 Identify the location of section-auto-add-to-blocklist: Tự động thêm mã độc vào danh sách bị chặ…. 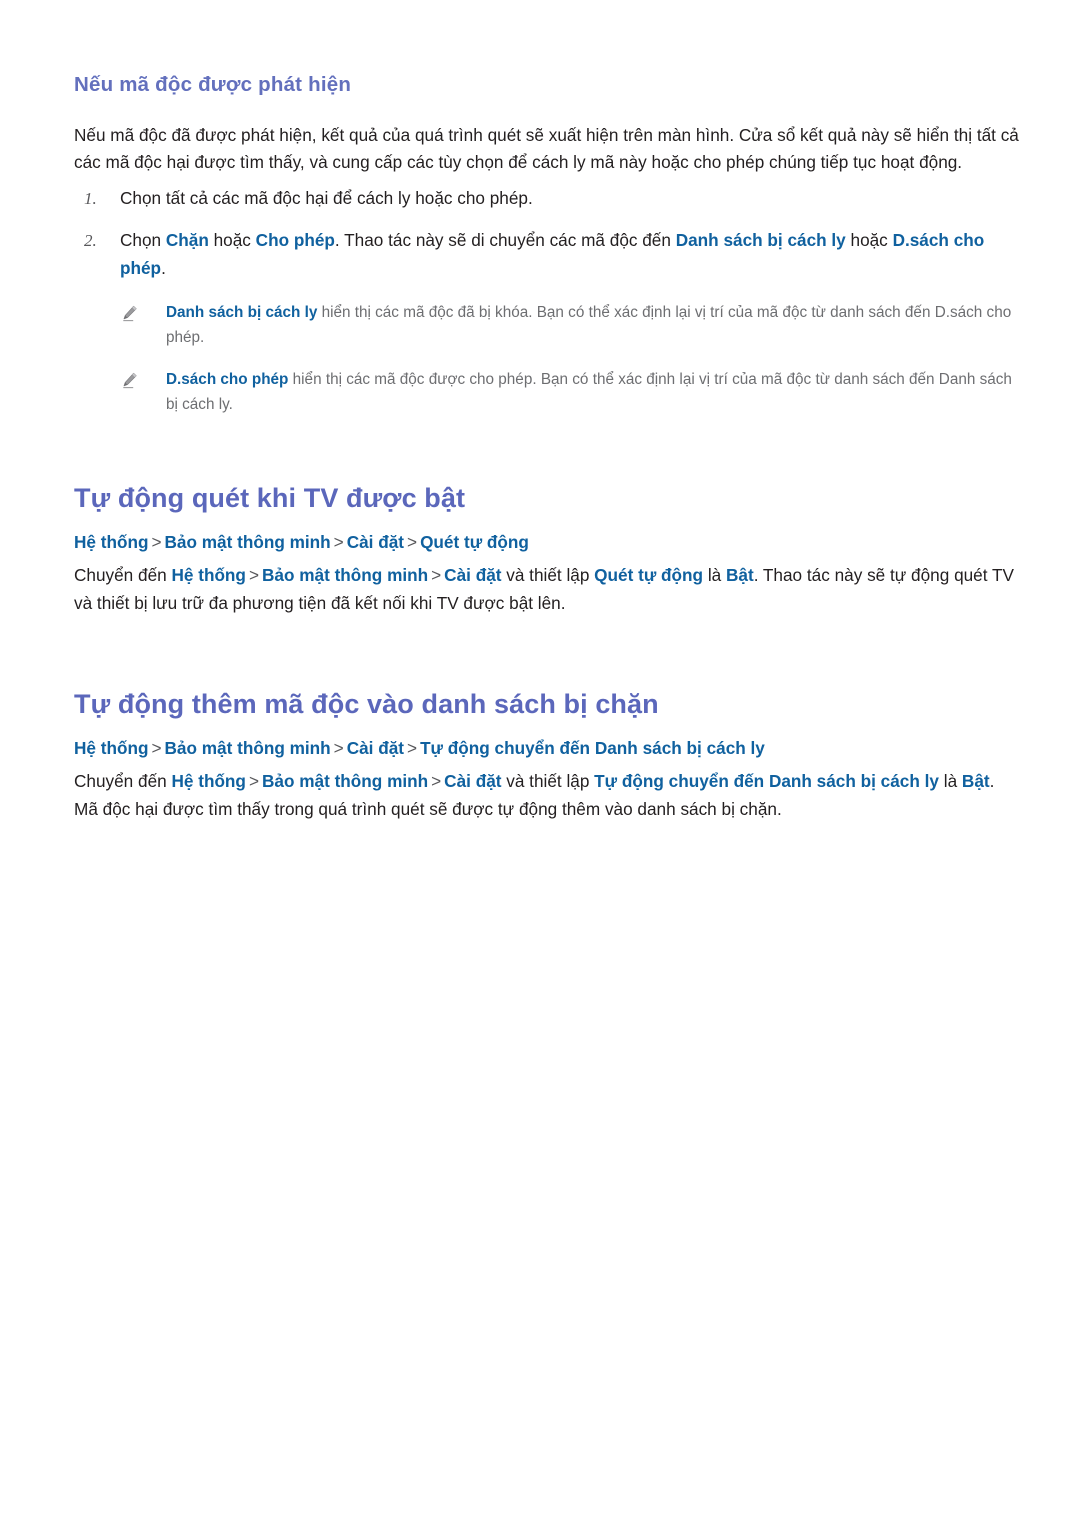
(547, 756).